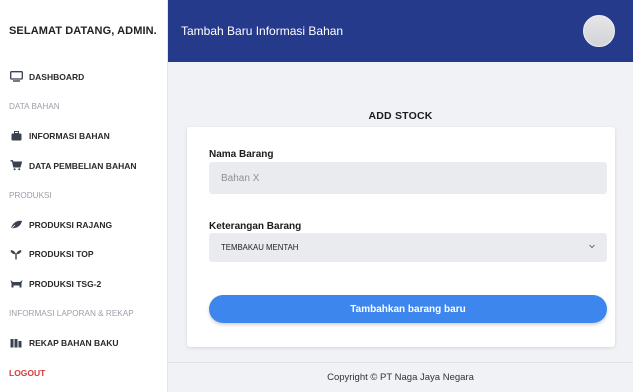  I want to click on cattle-icon, so click(16, 284).